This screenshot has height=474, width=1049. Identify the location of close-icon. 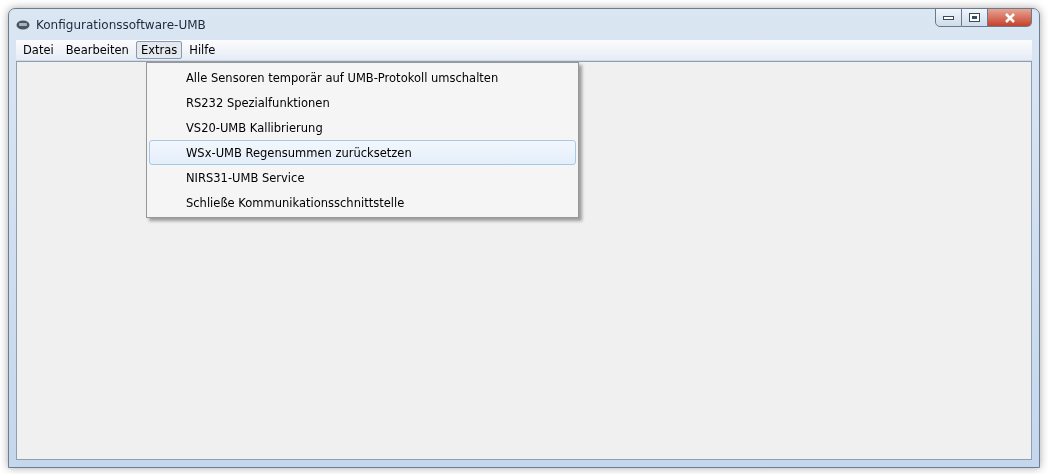
(1009, 17).